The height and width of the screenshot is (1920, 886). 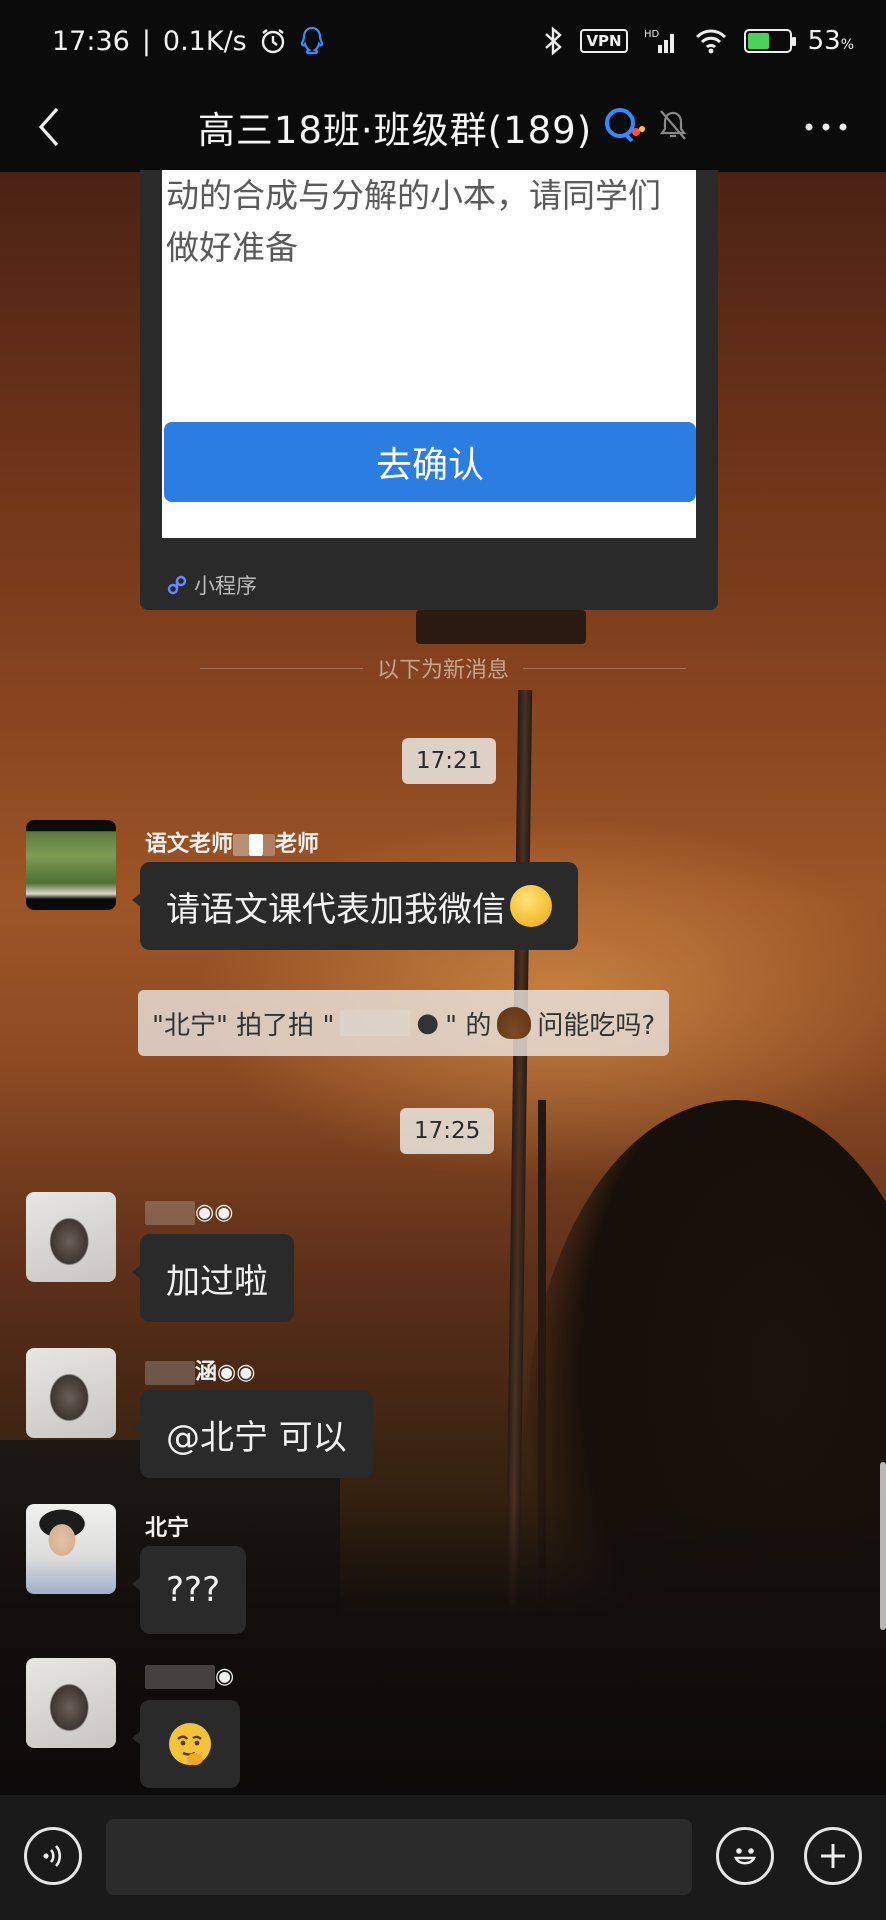 I want to click on eye-emoji-icon: ◉, so click(x=225, y=1676).